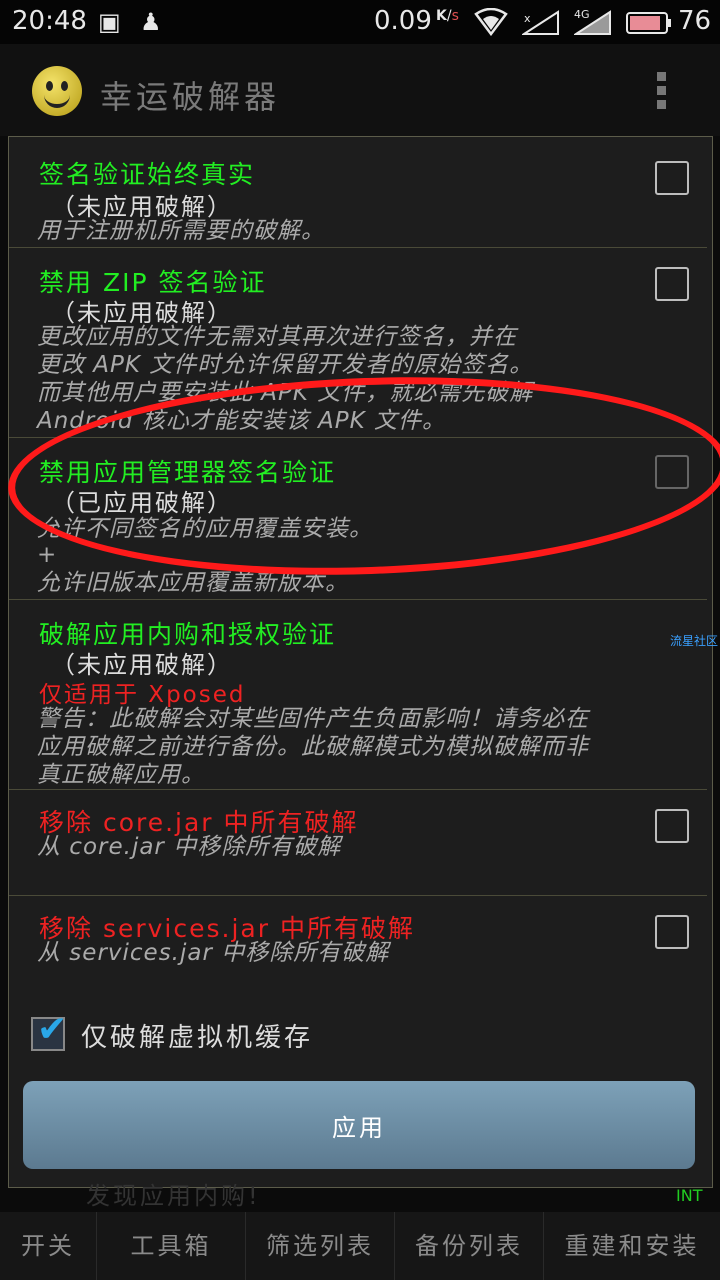  What do you see at coordinates (213, 953) in the screenshot?
I see `patch-description: 从 services.jar 中移除所有破解` at bounding box center [213, 953].